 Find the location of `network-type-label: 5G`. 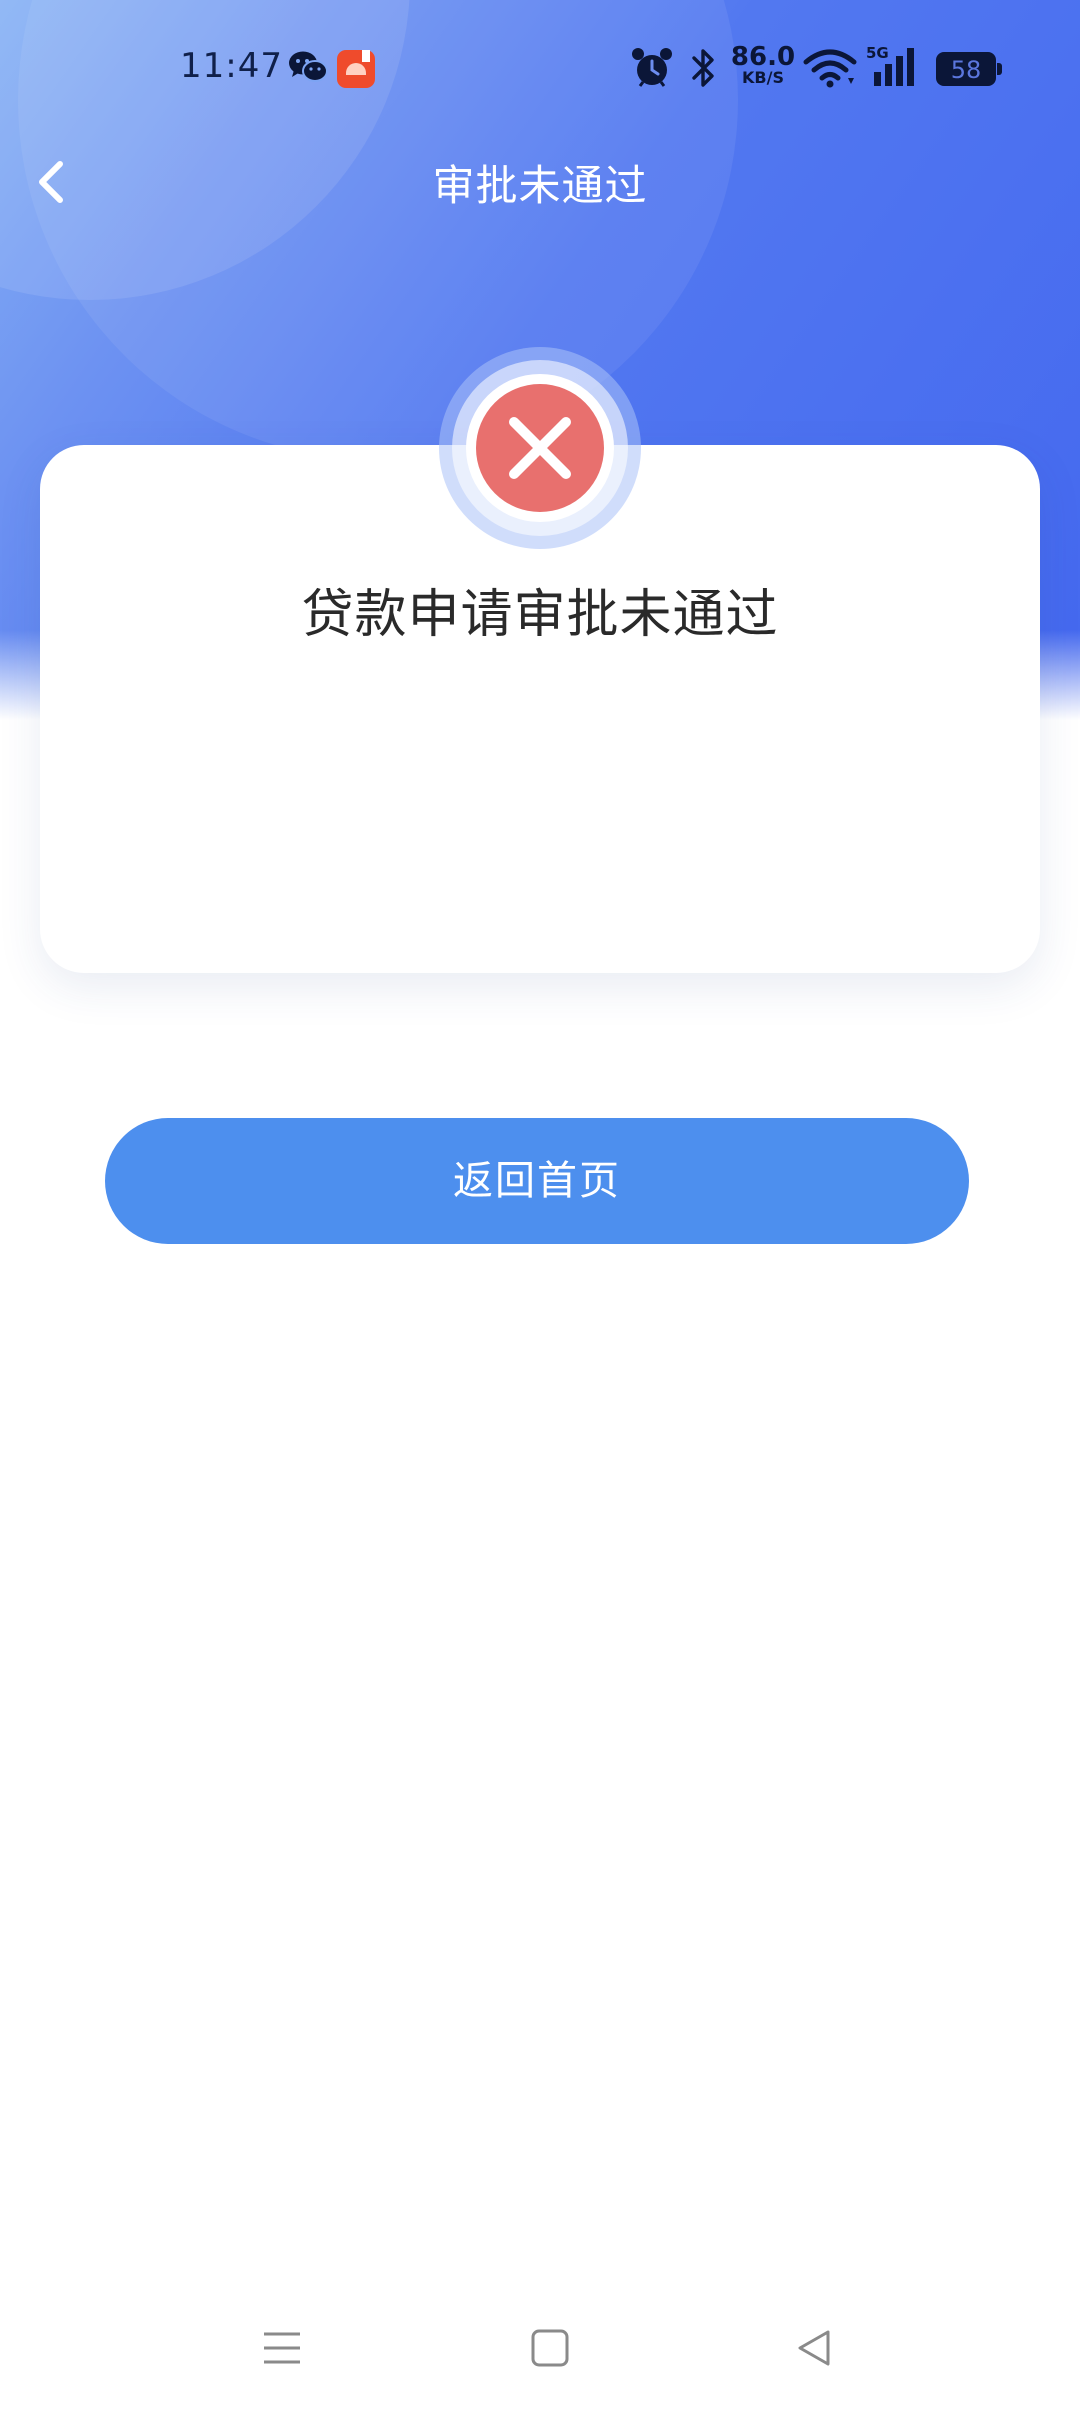

network-type-label: 5G is located at coordinates (877, 53).